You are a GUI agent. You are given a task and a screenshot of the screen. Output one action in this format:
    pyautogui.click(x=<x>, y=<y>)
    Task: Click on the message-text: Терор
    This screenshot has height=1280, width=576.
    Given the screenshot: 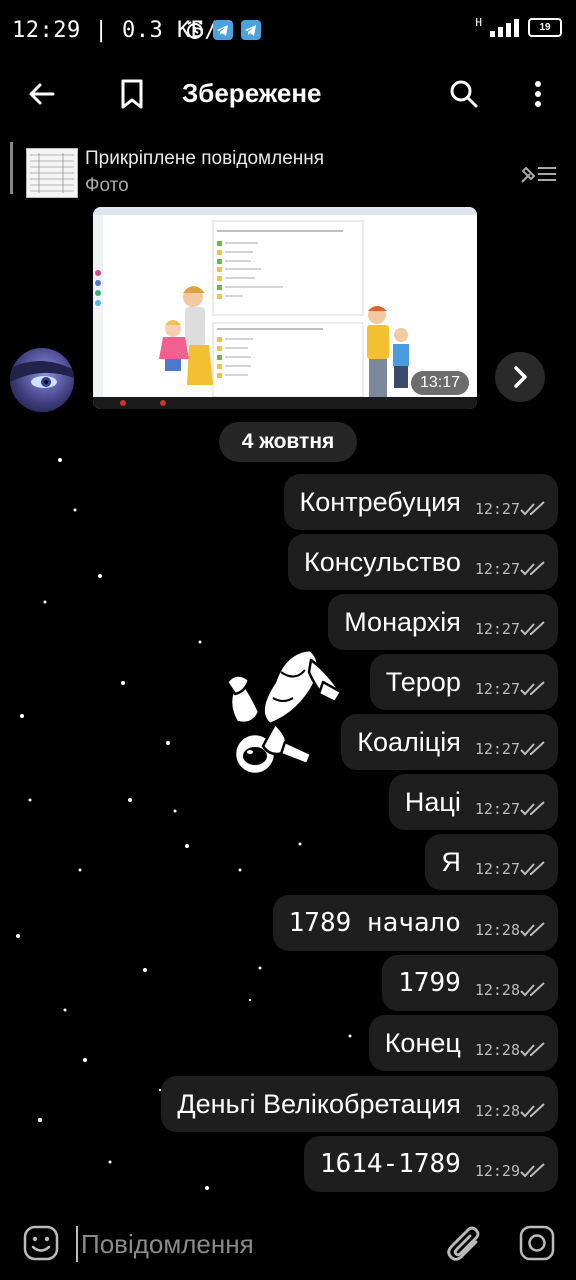 What is the action you would take?
    pyautogui.click(x=423, y=681)
    